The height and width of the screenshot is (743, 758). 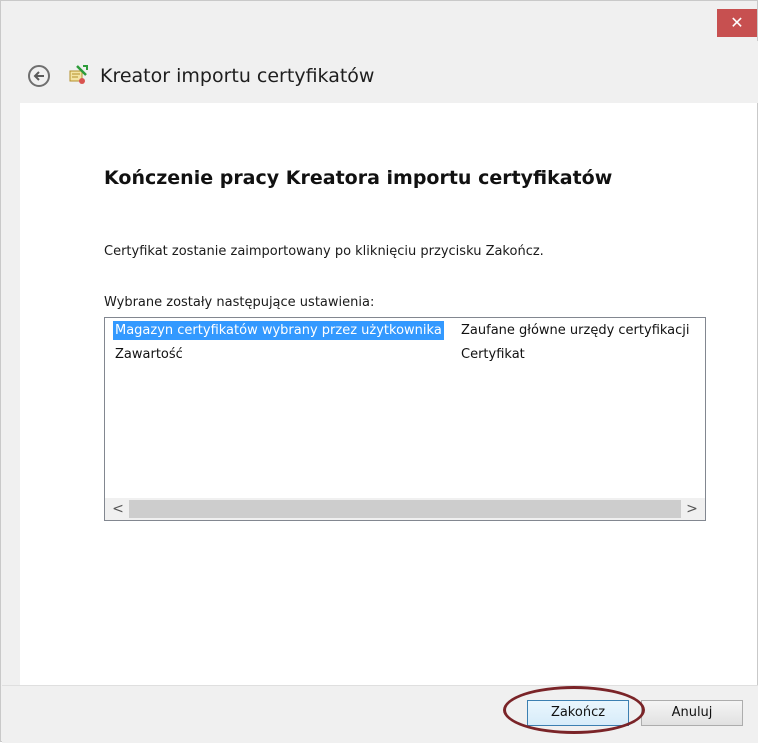 What do you see at coordinates (39, 76) in the screenshot?
I see `back-arrow-icon` at bounding box center [39, 76].